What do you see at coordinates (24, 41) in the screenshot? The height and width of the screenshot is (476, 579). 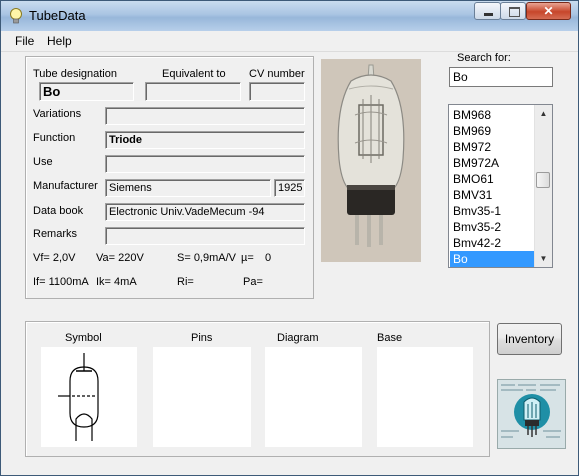 I see `menu-file: File` at bounding box center [24, 41].